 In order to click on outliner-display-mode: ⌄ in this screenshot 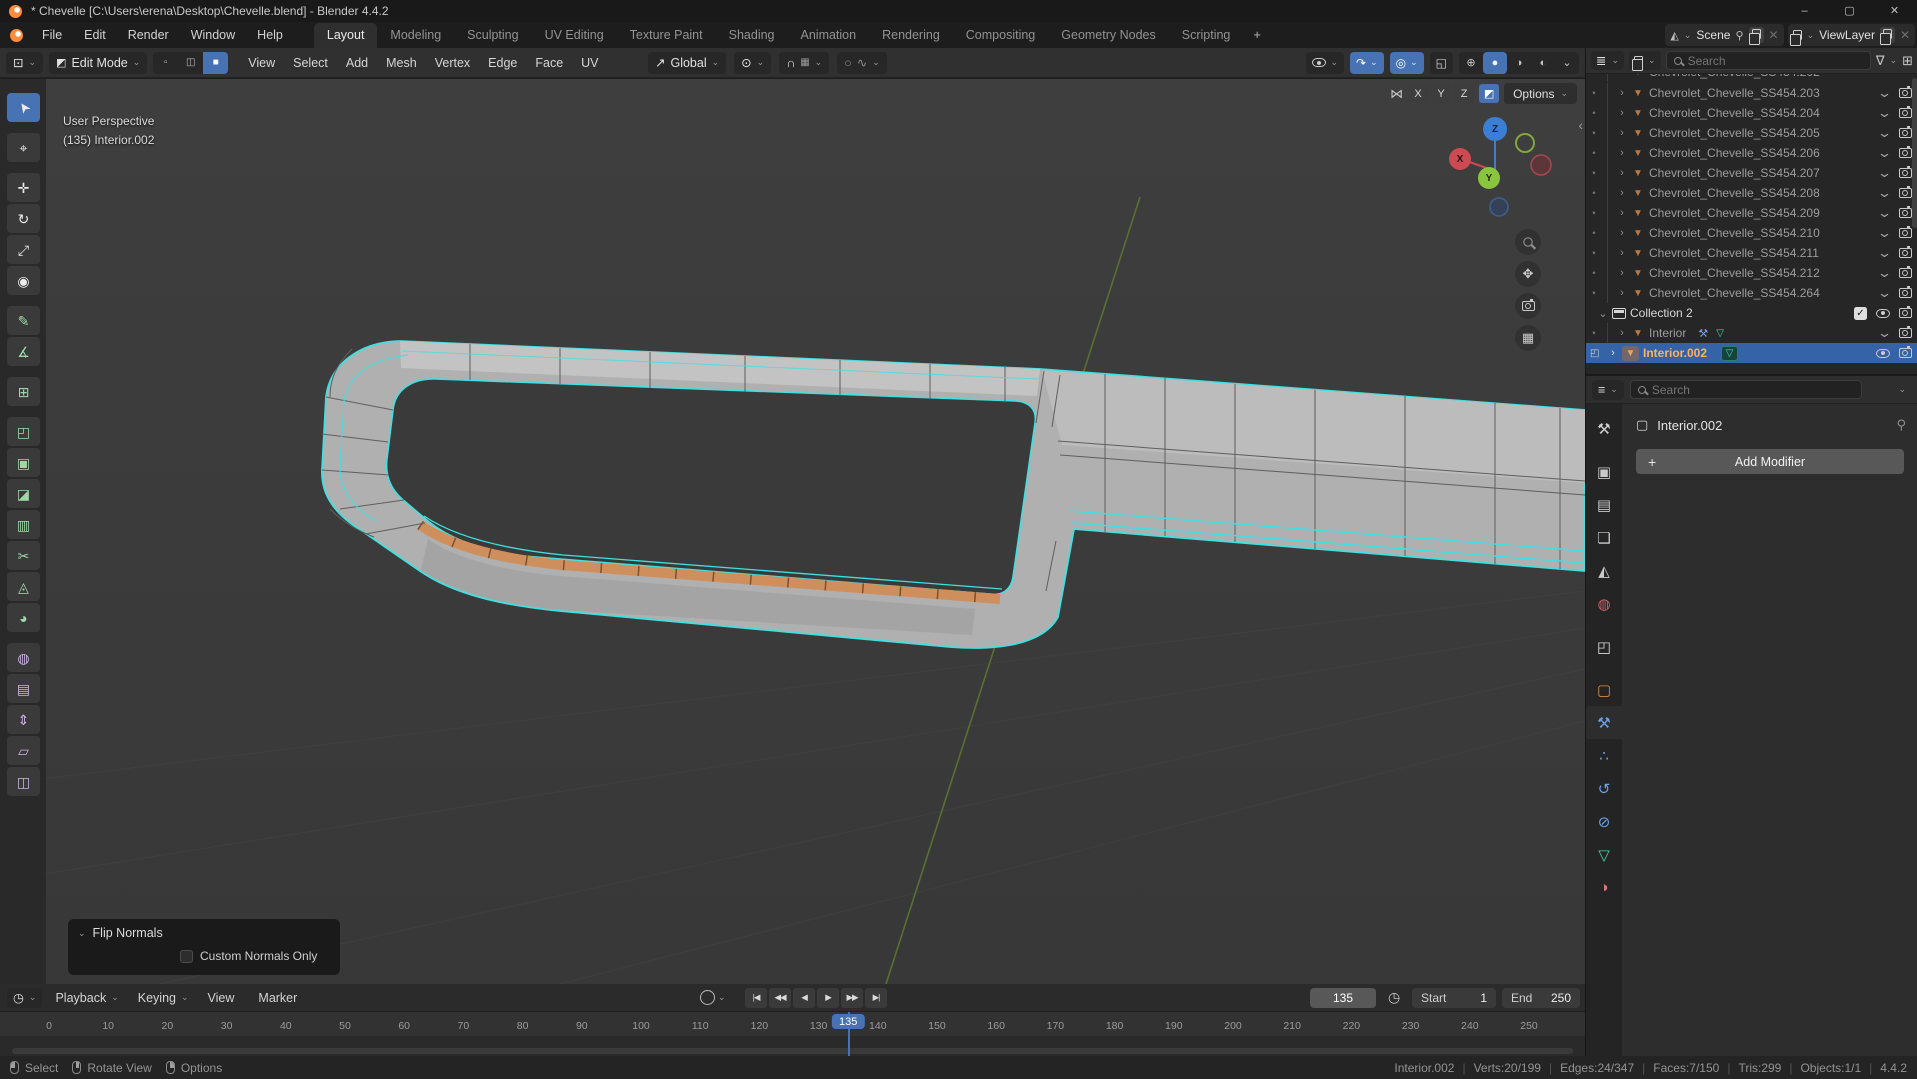, I will do `click(1645, 61)`.